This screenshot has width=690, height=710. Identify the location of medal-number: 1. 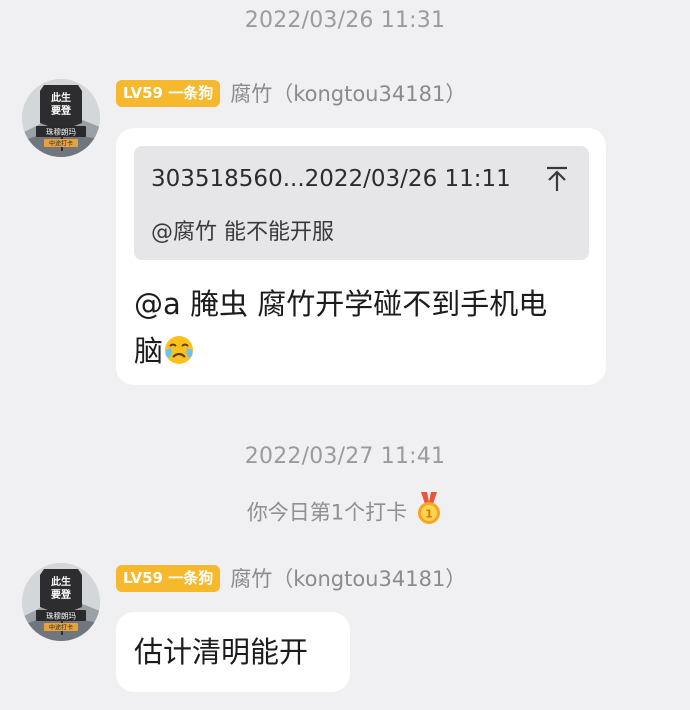
(429, 514).